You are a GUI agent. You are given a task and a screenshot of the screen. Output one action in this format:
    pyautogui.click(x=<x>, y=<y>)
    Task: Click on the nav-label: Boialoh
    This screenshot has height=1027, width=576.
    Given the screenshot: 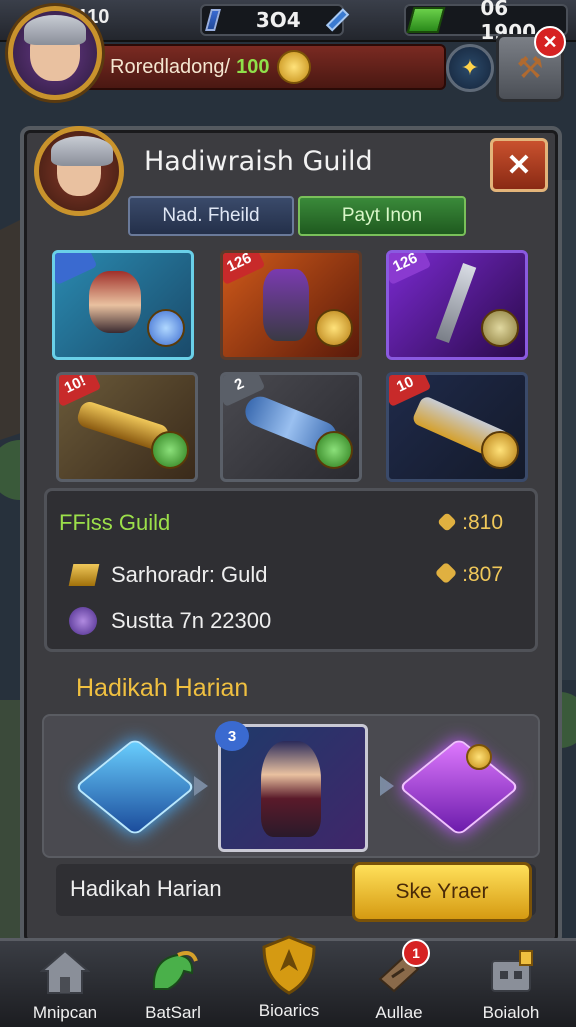 What is the action you would take?
    pyautogui.click(x=511, y=1012)
    